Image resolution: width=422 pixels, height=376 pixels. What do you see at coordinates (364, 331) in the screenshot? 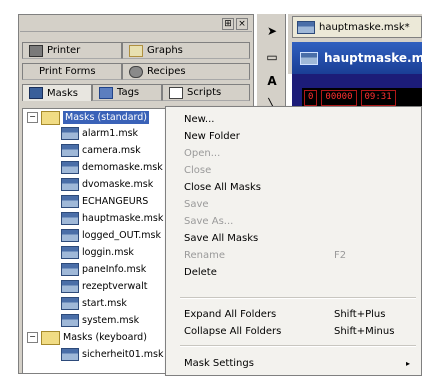
I see `menu-item-shortcut: Shift+Minus` at bounding box center [364, 331].